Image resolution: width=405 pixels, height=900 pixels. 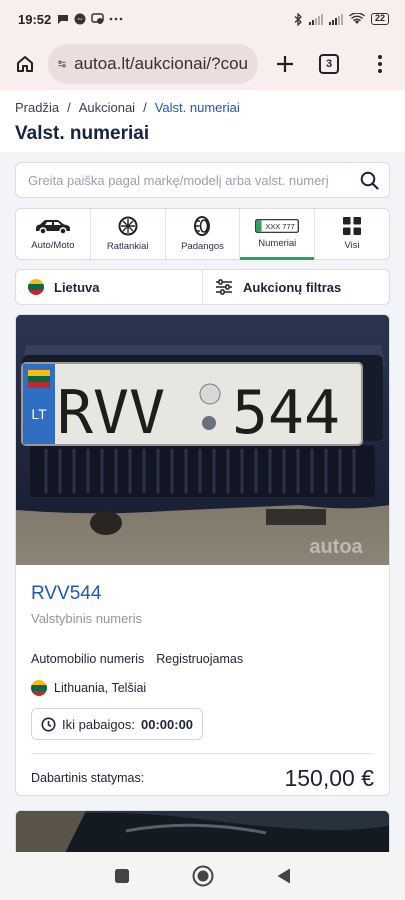 I want to click on clock: 19:52, so click(x=35, y=19).